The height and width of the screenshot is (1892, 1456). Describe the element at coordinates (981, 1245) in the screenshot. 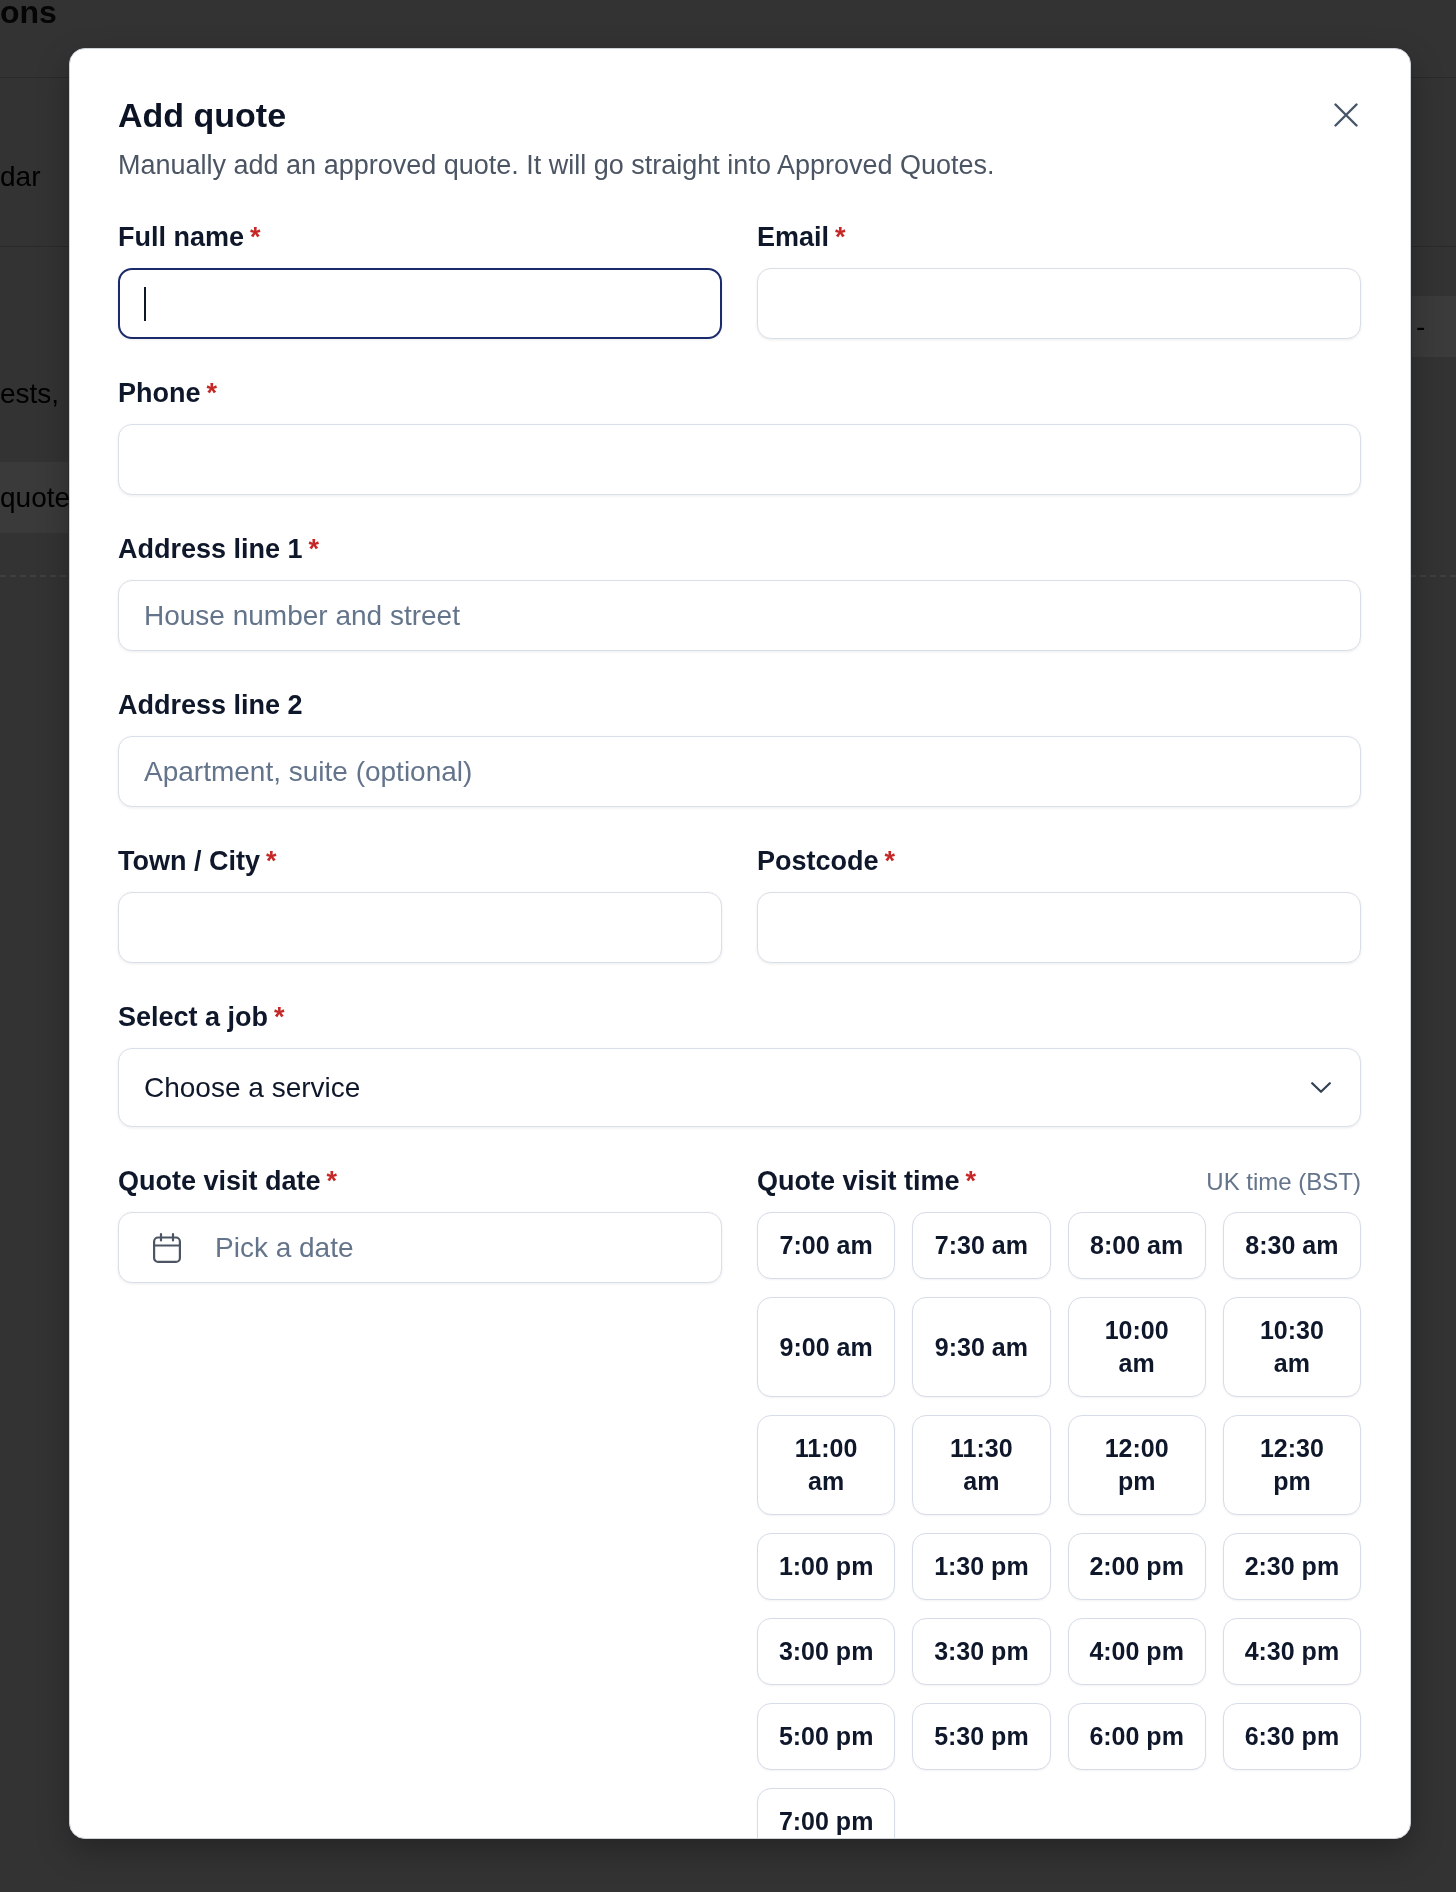

I see `time-slot-button: 7:30 am` at that location.